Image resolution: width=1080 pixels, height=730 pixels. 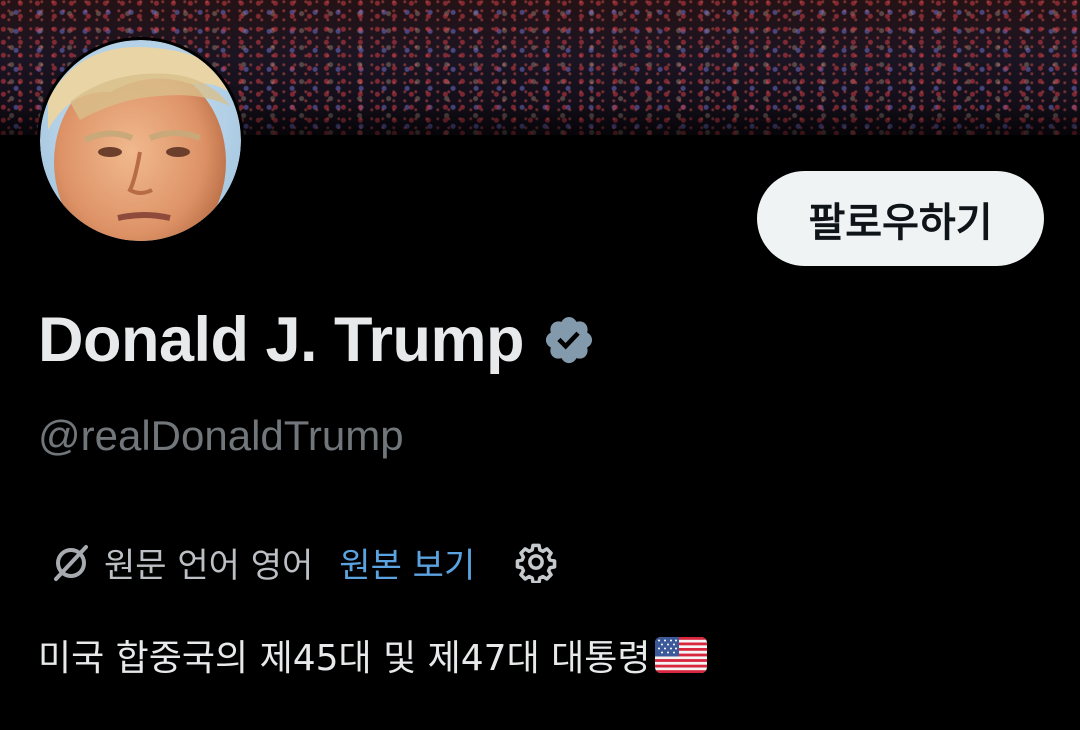 What do you see at coordinates (536, 563) in the screenshot?
I see `gear-icon` at bounding box center [536, 563].